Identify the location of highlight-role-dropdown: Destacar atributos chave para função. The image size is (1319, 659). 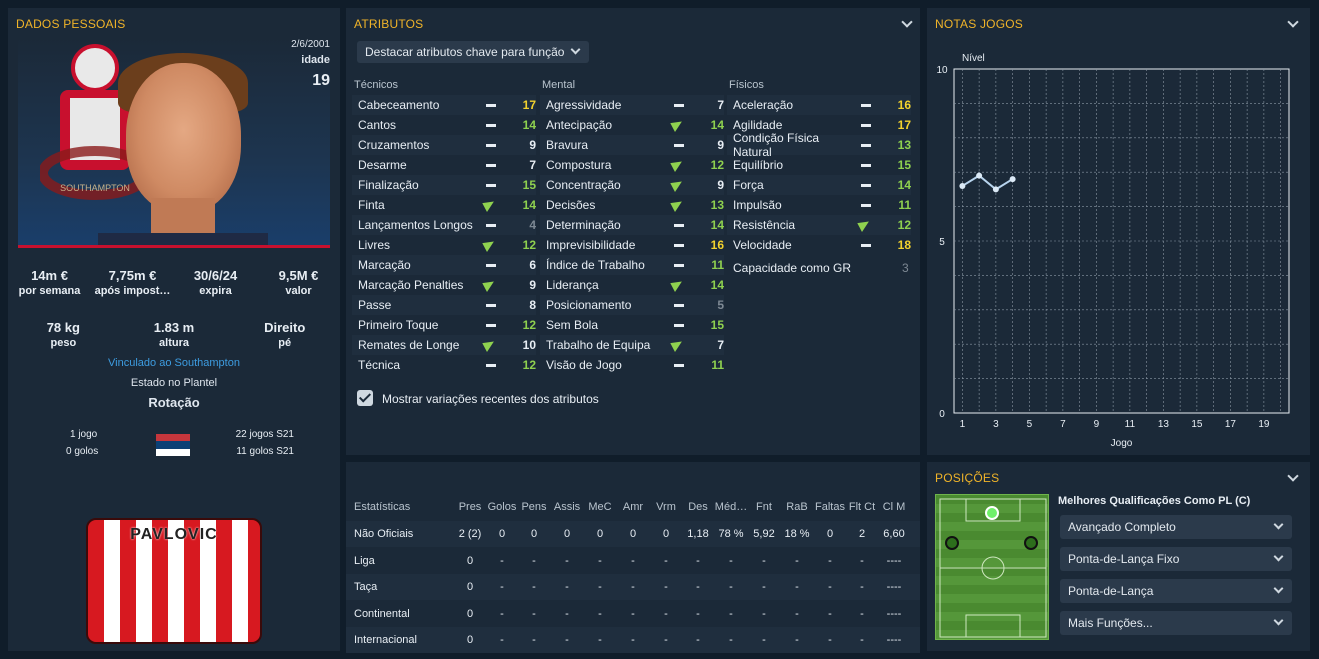
(473, 52).